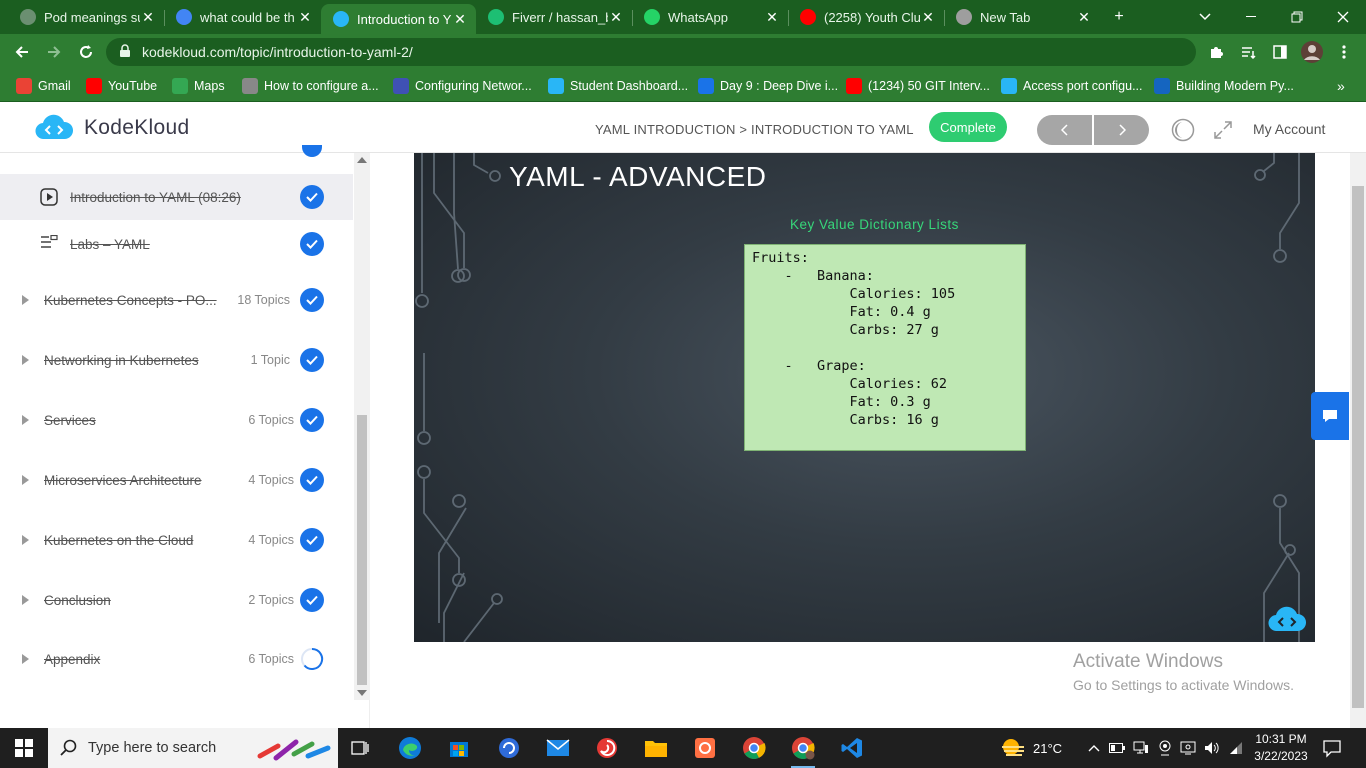 The image size is (1366, 768). I want to click on start-button, so click(24, 748).